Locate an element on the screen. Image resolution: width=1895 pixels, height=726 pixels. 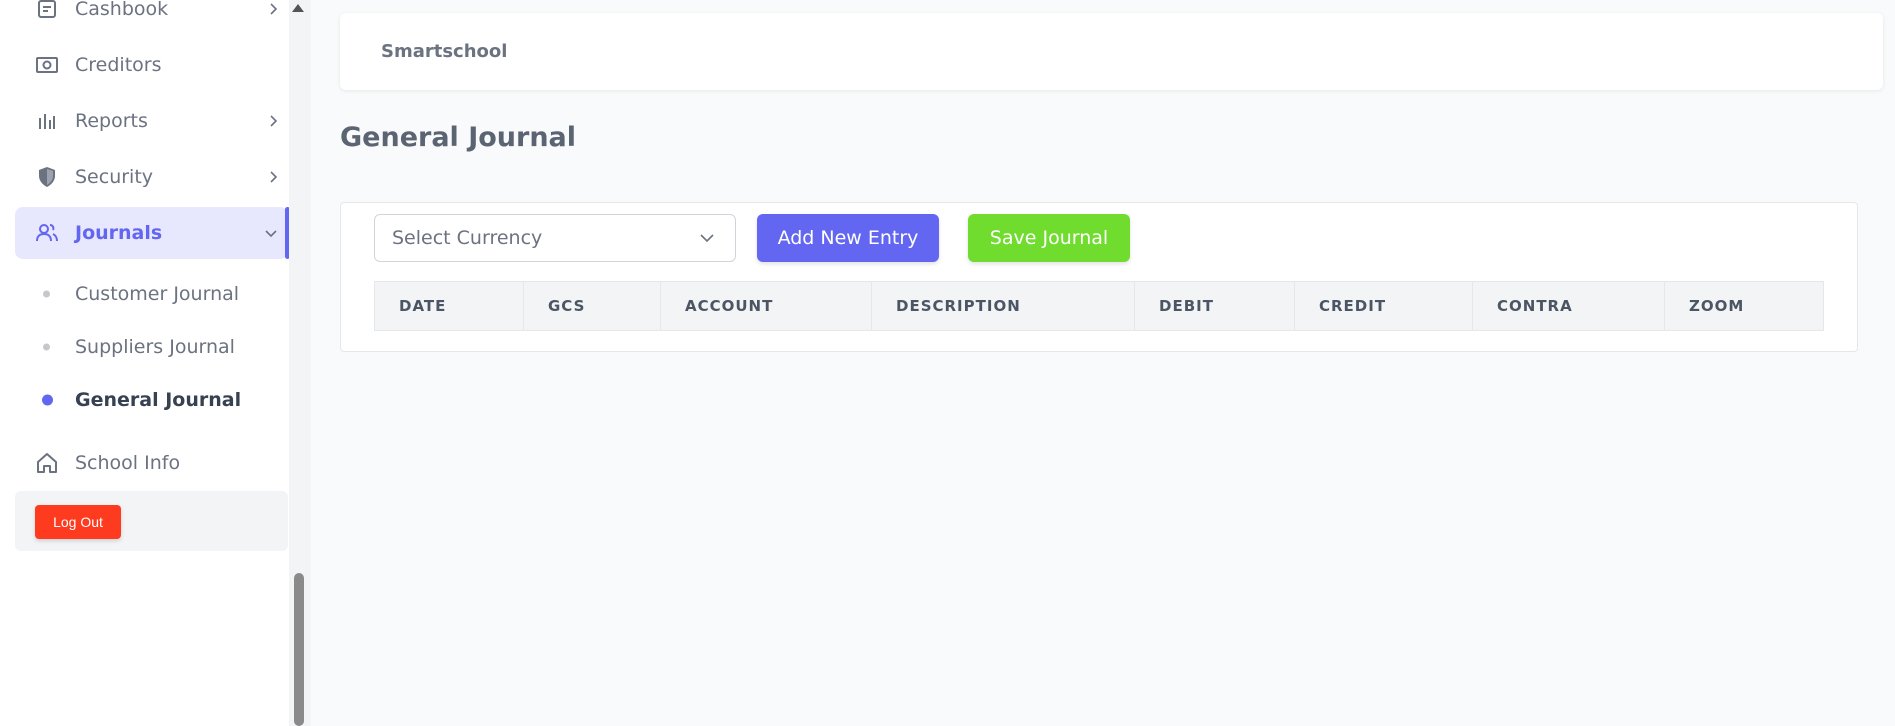
sidebar-item-label: Cashbook is located at coordinates (122, 10).